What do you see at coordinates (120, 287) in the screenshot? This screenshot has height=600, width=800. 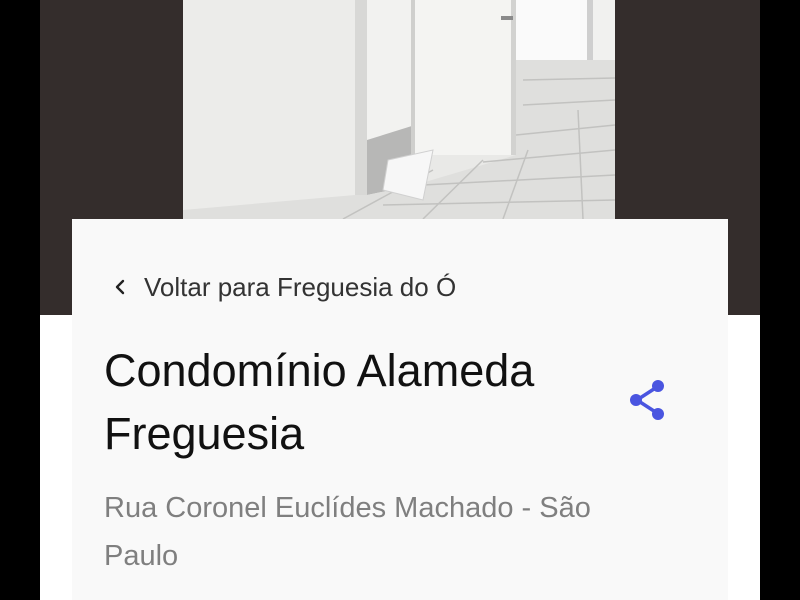 I see `chevron-left-icon` at bounding box center [120, 287].